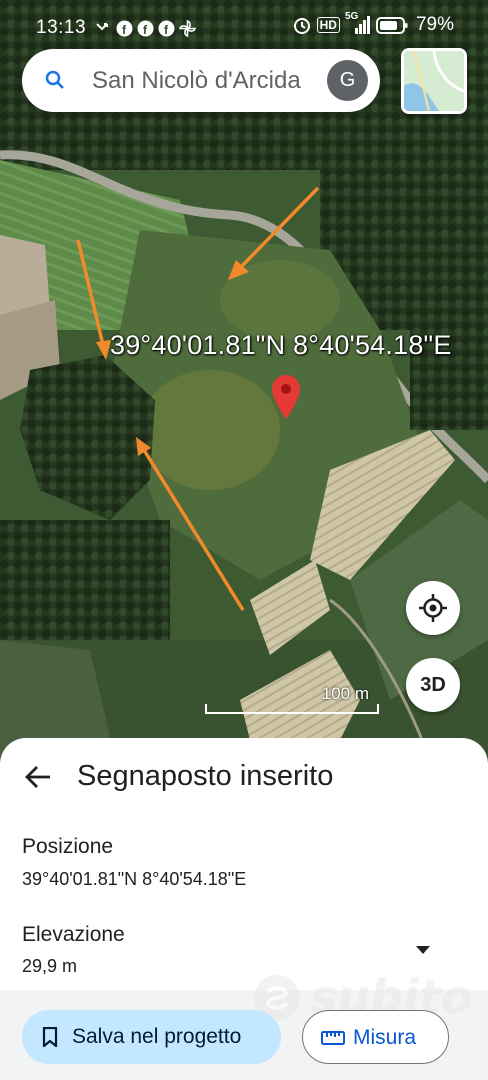 The height and width of the screenshot is (1080, 488). I want to click on expand-dropdown-icon, so click(423, 950).